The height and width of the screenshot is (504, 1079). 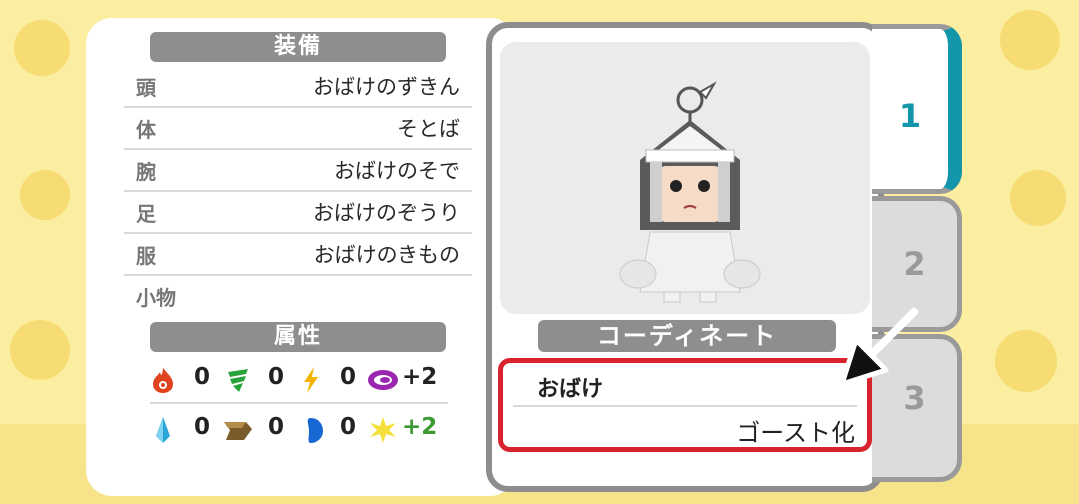 What do you see at coordinates (298, 296) in the screenshot?
I see `equipment-row-accessory: 小物` at bounding box center [298, 296].